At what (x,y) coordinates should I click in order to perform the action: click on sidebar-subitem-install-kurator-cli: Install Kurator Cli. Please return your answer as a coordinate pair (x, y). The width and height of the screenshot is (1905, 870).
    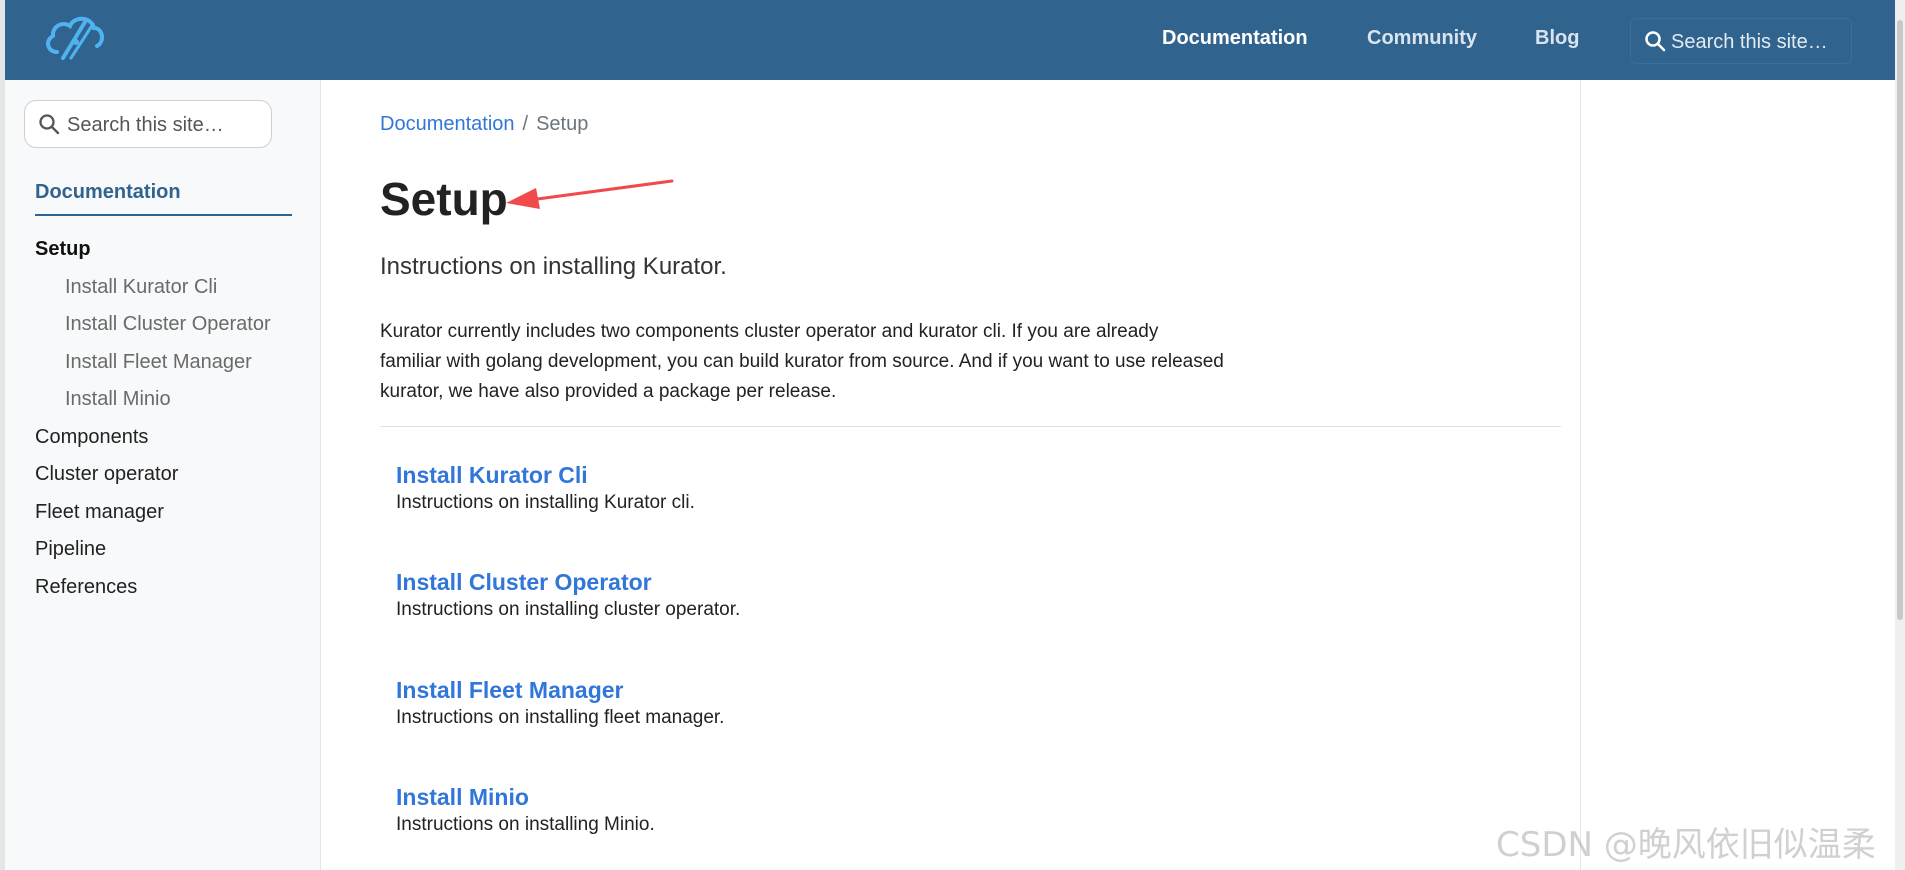
    Looking at the image, I should click on (141, 287).